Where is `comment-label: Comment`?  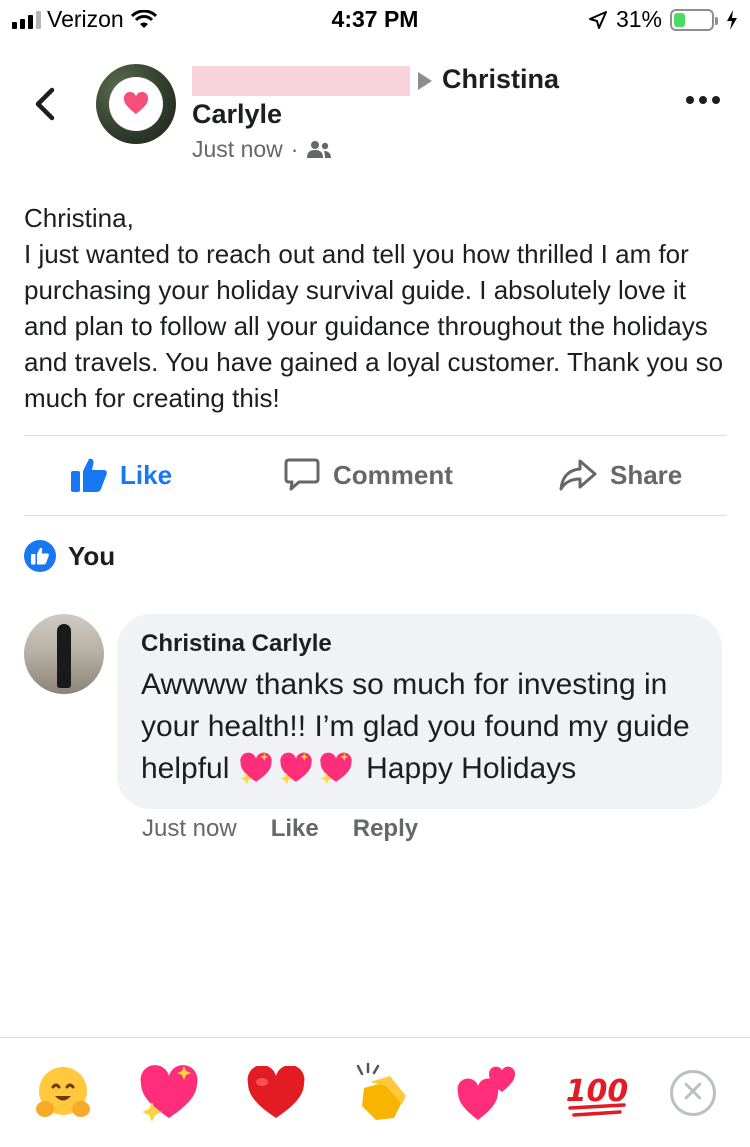 comment-label: Comment is located at coordinates (393, 474).